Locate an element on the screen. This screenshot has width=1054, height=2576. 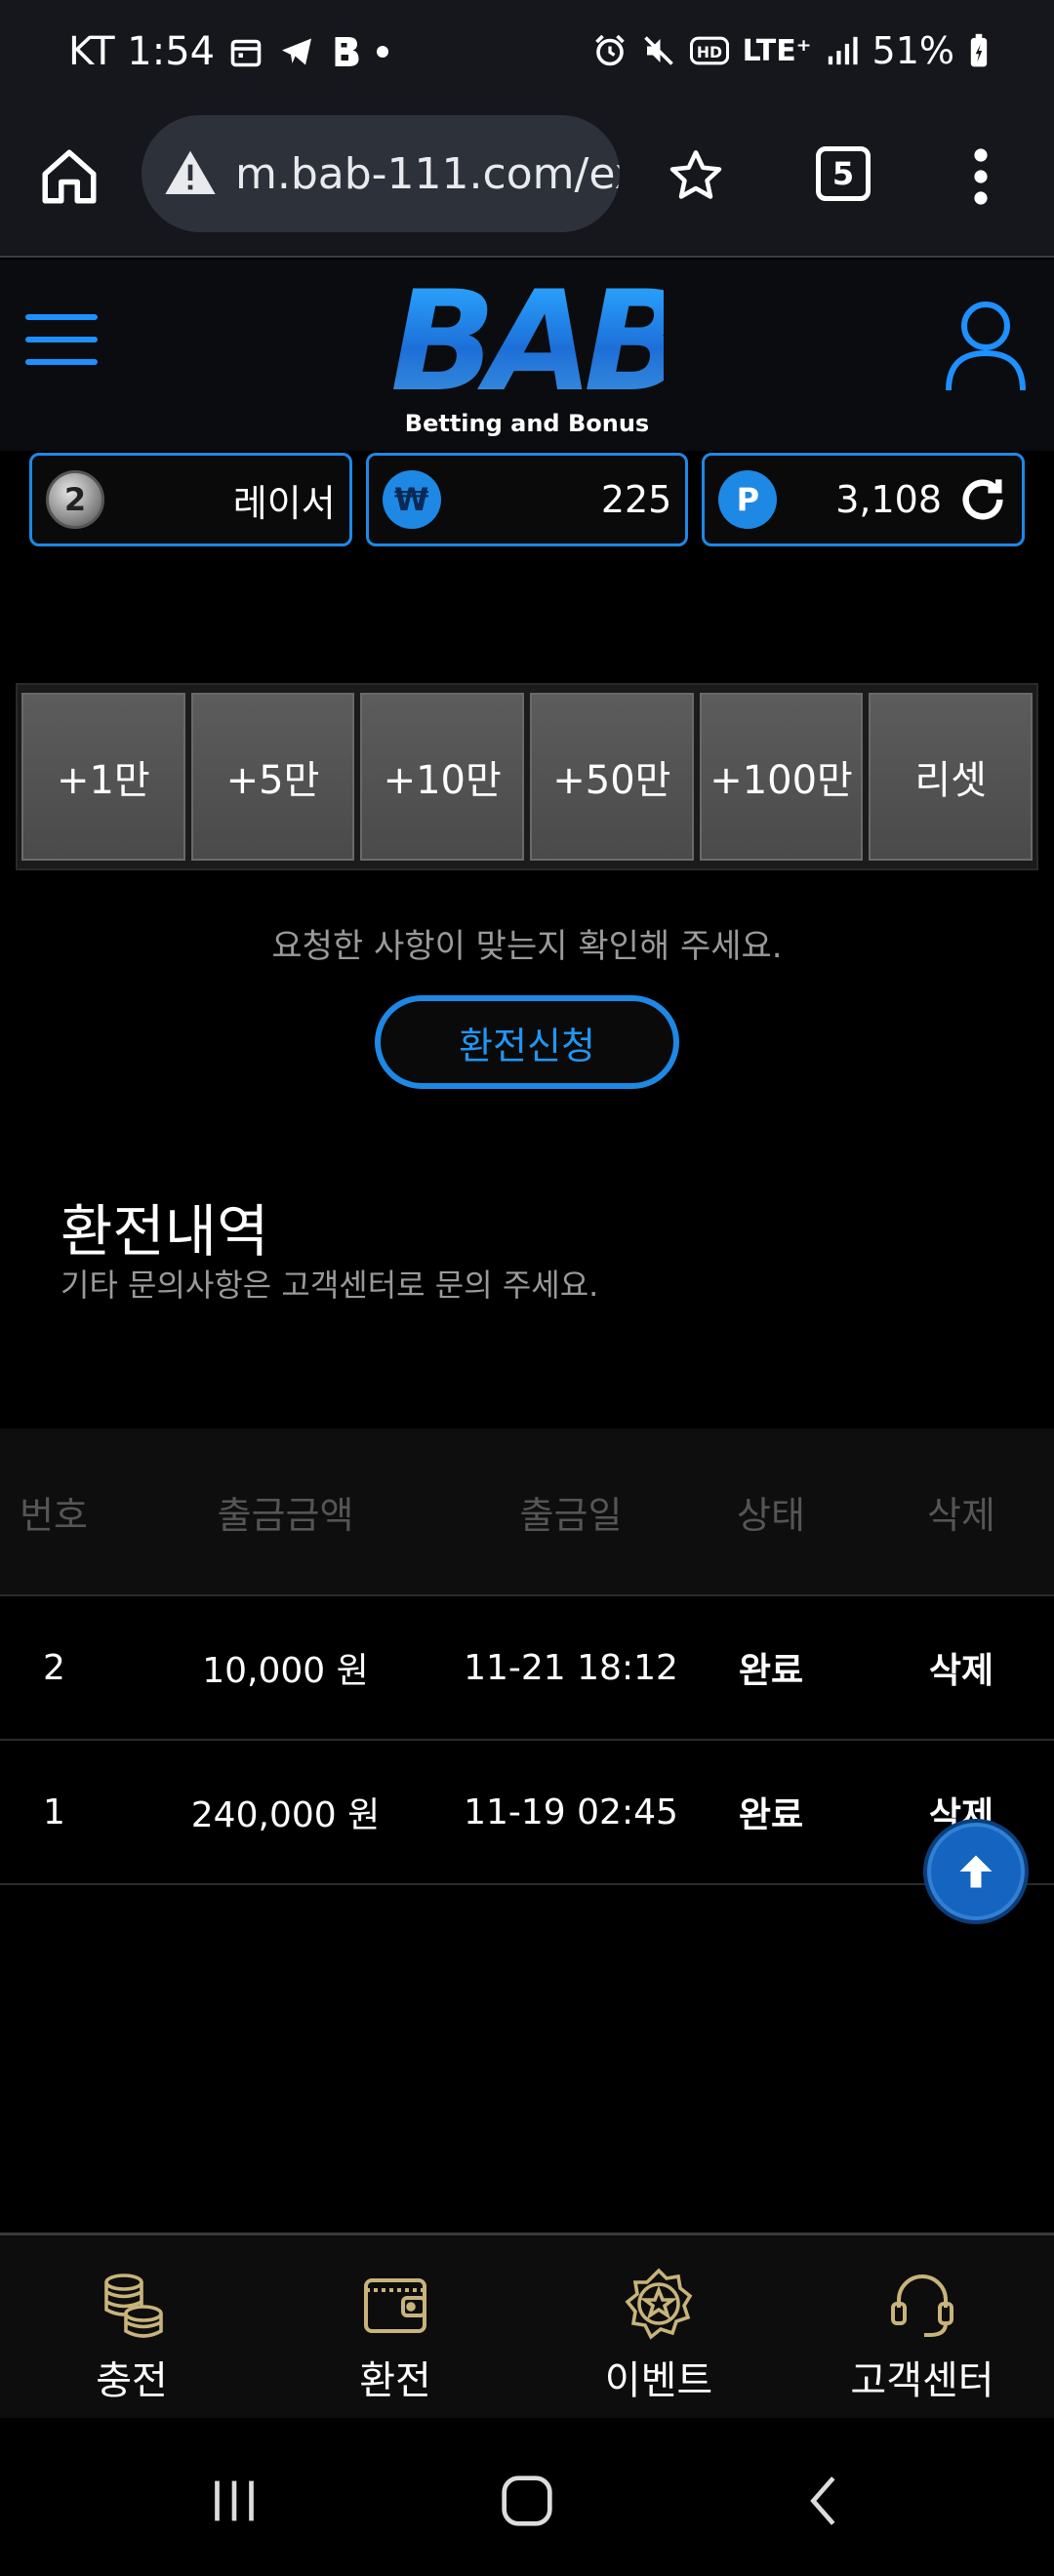
url-text: m.bab-111.com/ex is located at coordinates (428, 174).